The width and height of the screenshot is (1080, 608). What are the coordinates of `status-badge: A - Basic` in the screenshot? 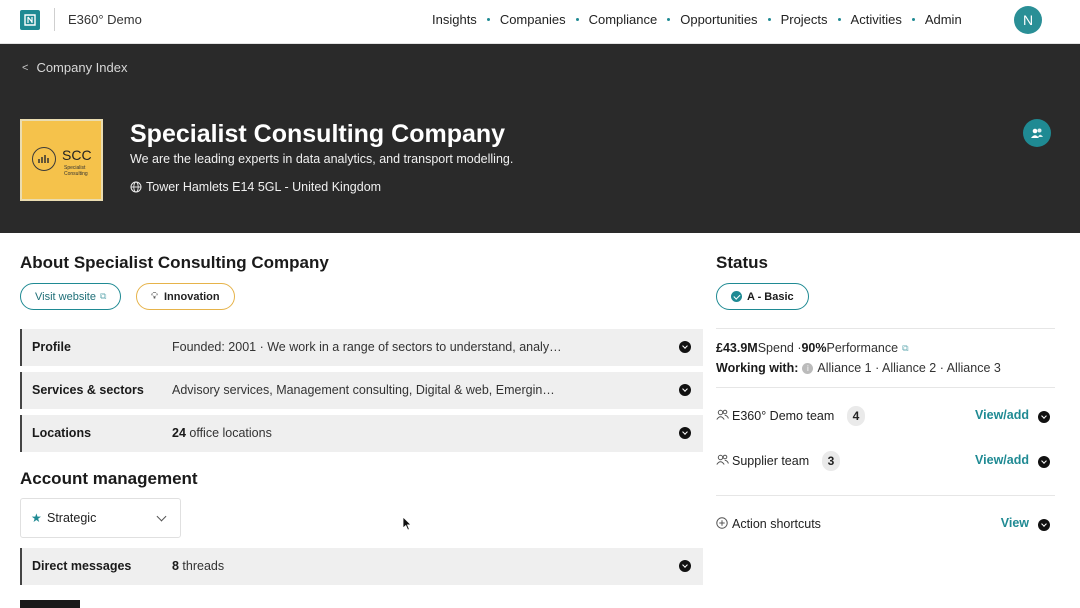 It's located at (762, 296).